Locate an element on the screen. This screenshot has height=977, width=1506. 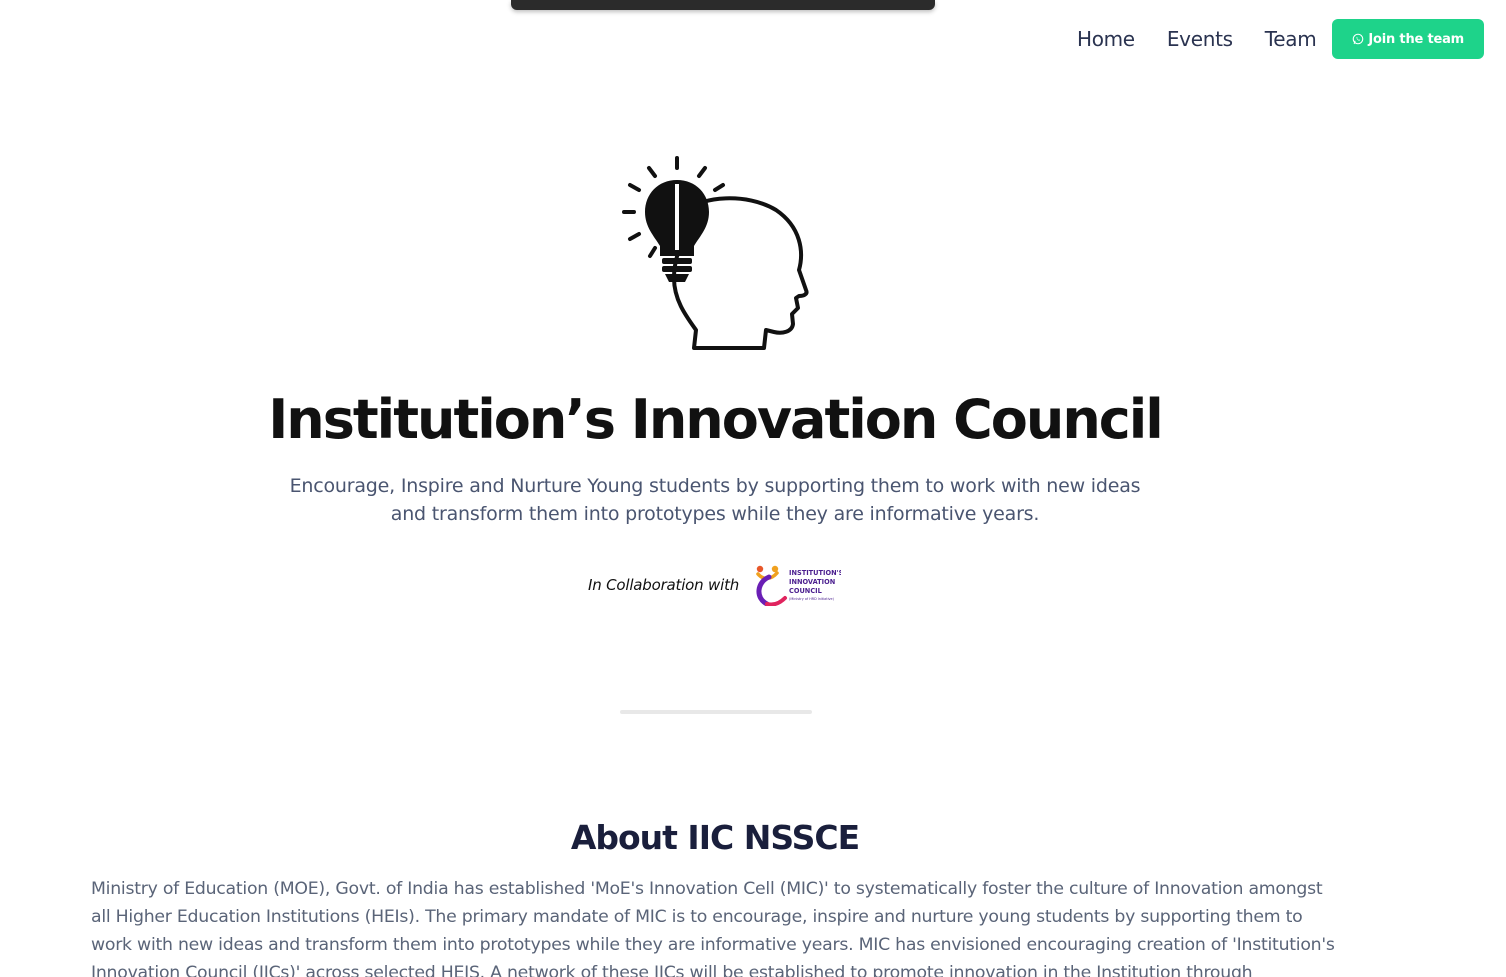
nav-events-link: Events is located at coordinates (1200, 39).